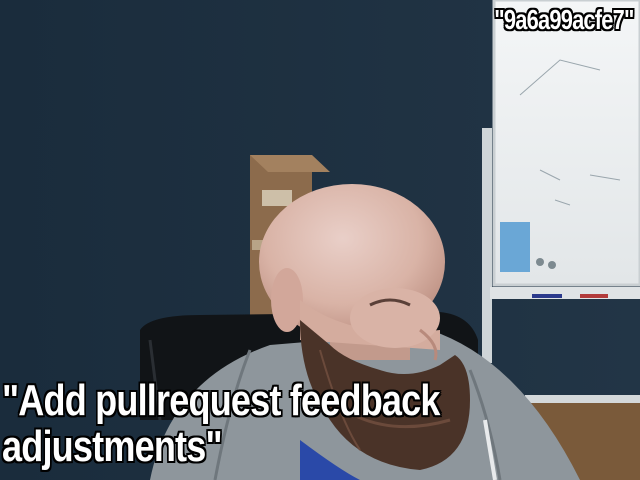  I want to click on commit-hash-caption: "9a6a99acfe7", so click(564, 19).